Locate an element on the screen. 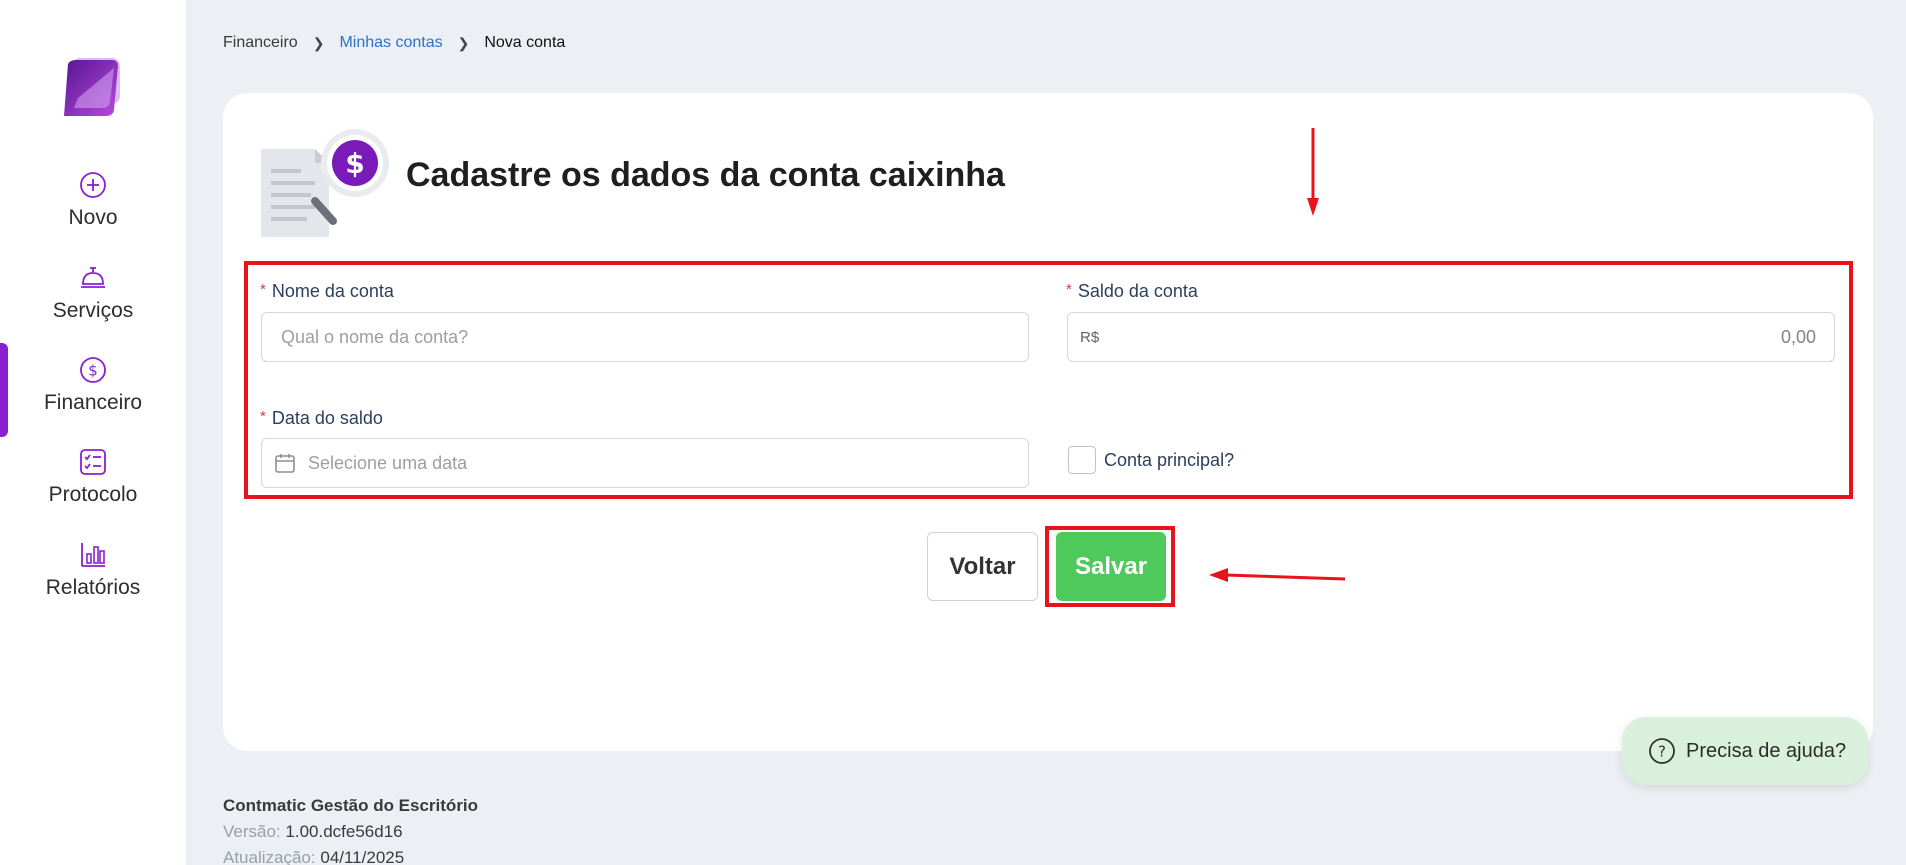  sidebar-item-financeiro: $ Financeiro is located at coordinates (93, 395).